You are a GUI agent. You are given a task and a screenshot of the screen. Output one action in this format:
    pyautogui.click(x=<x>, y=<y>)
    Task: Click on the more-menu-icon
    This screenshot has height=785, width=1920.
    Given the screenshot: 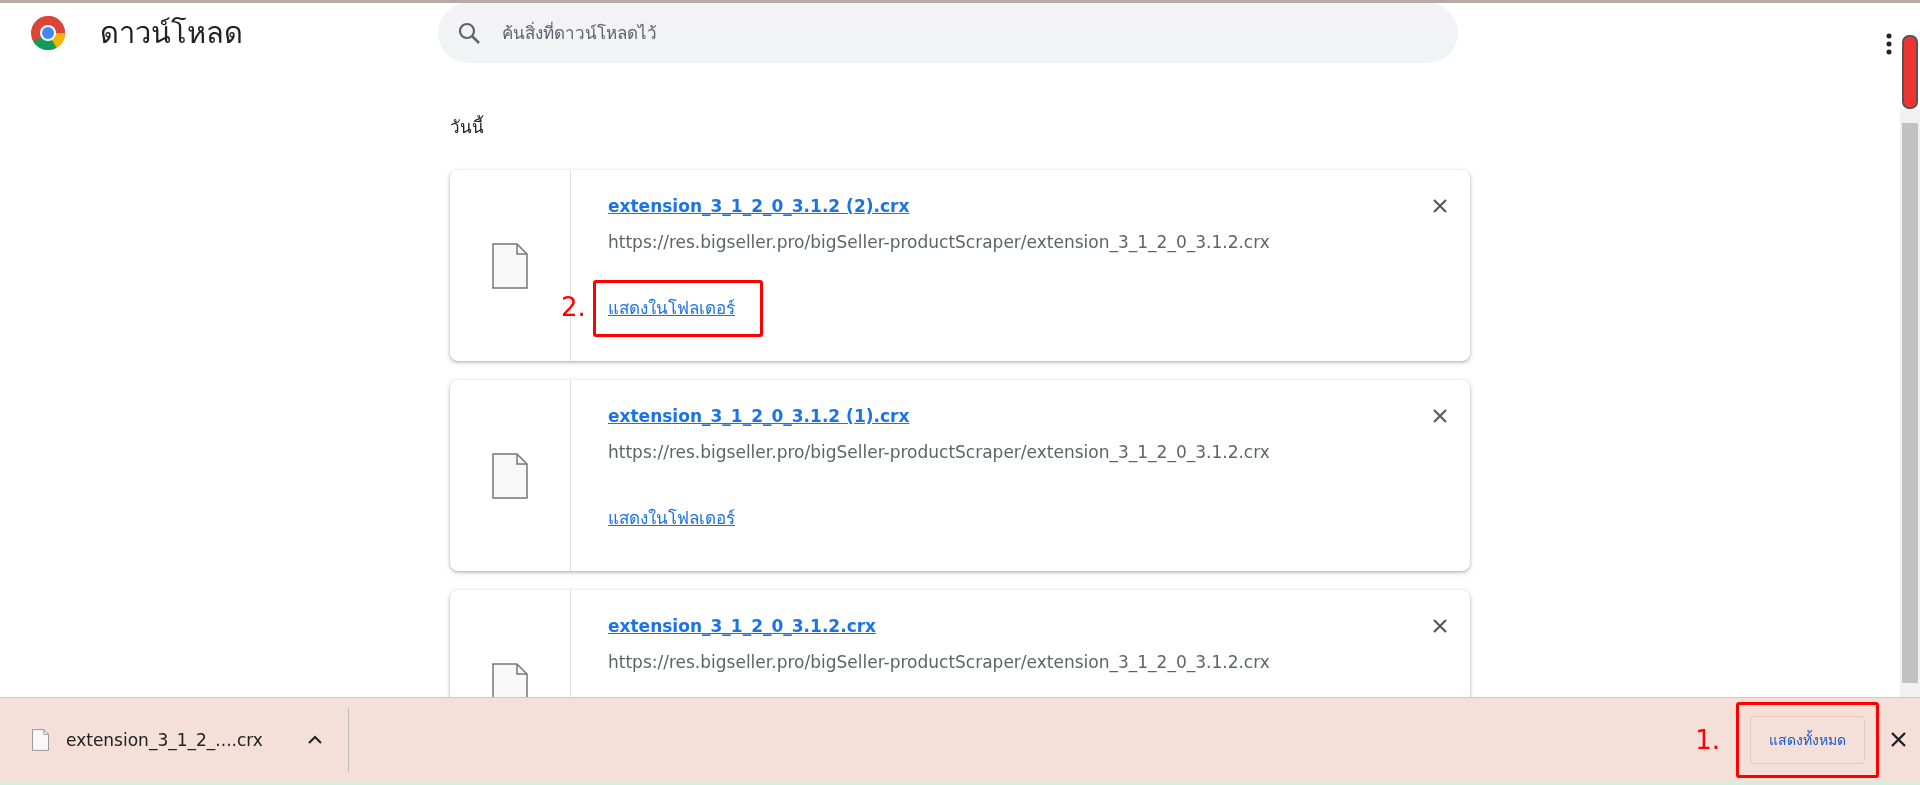 What is the action you would take?
    pyautogui.click(x=1889, y=44)
    